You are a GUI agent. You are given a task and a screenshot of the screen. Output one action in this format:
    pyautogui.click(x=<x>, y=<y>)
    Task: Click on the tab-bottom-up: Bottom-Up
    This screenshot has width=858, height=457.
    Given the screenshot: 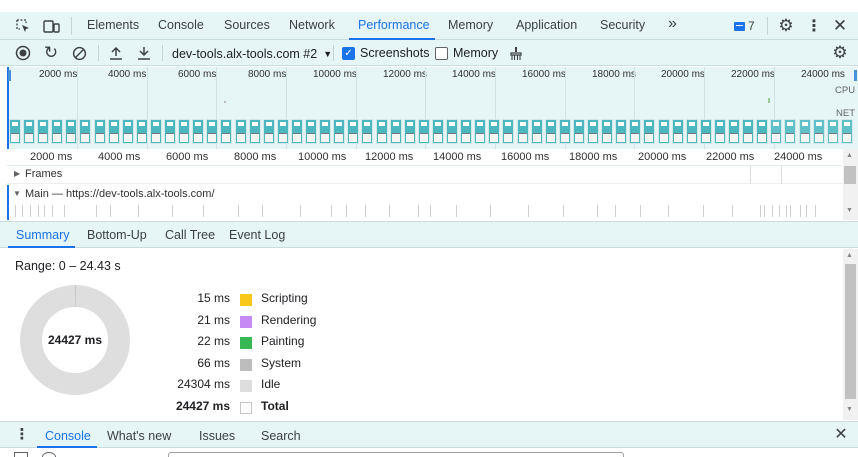 What is the action you would take?
    pyautogui.click(x=117, y=235)
    